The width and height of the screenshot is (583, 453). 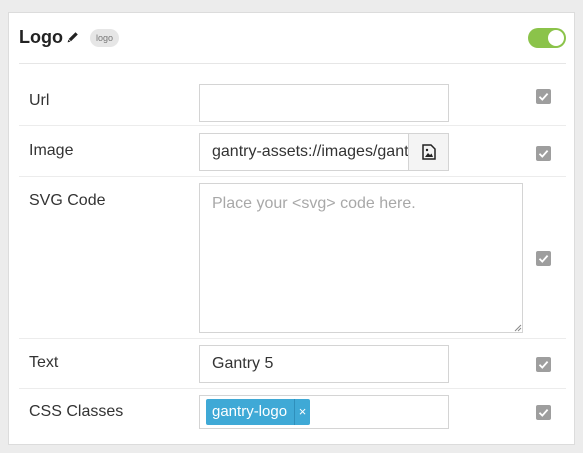 I want to click on toggle-knob, so click(x=556, y=38).